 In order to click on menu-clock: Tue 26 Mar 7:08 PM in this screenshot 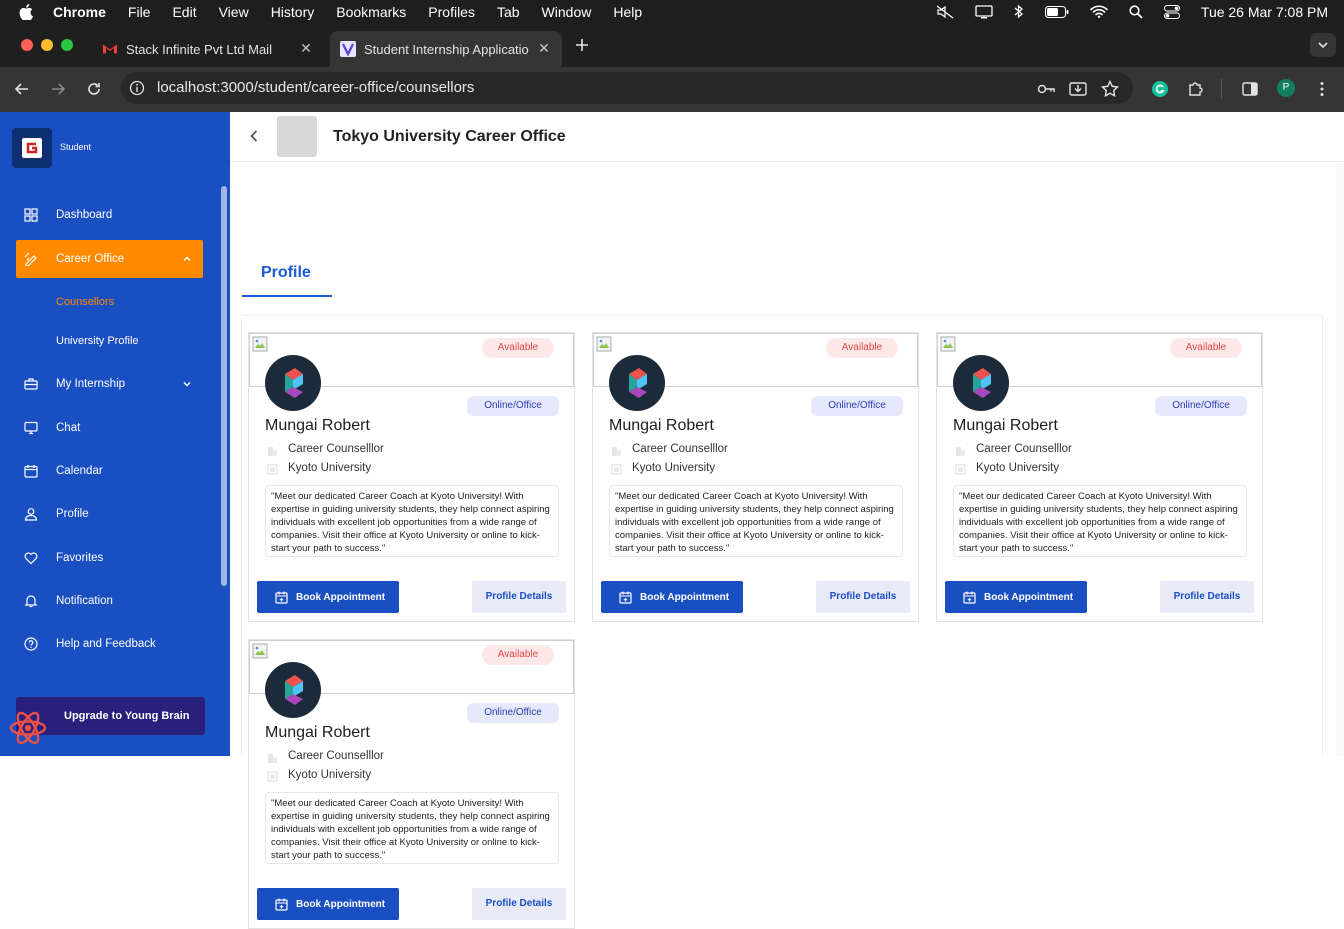, I will do `click(1264, 12)`.